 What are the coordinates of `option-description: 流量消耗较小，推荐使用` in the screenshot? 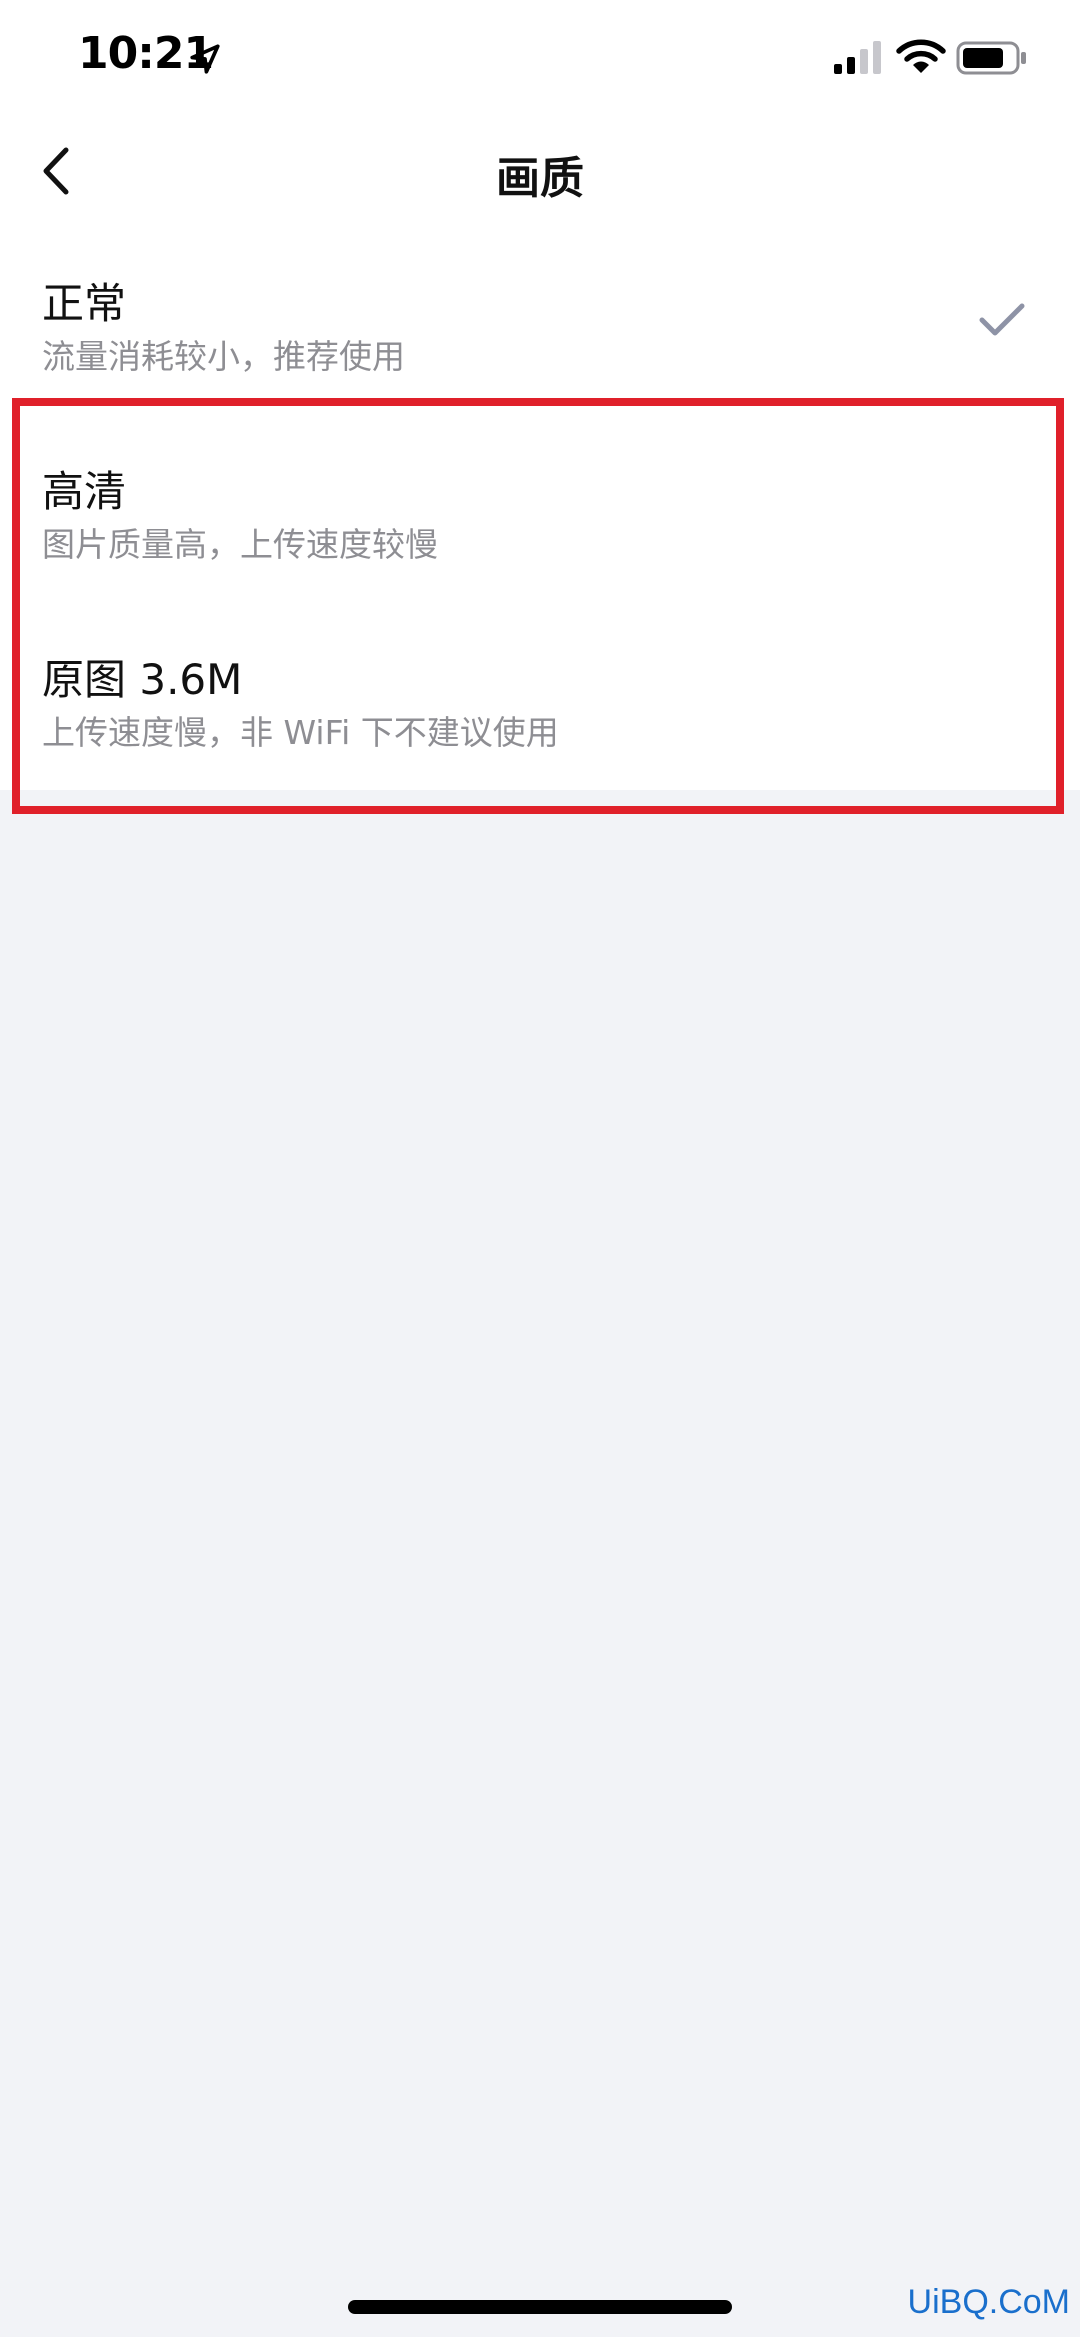 It's located at (223, 356).